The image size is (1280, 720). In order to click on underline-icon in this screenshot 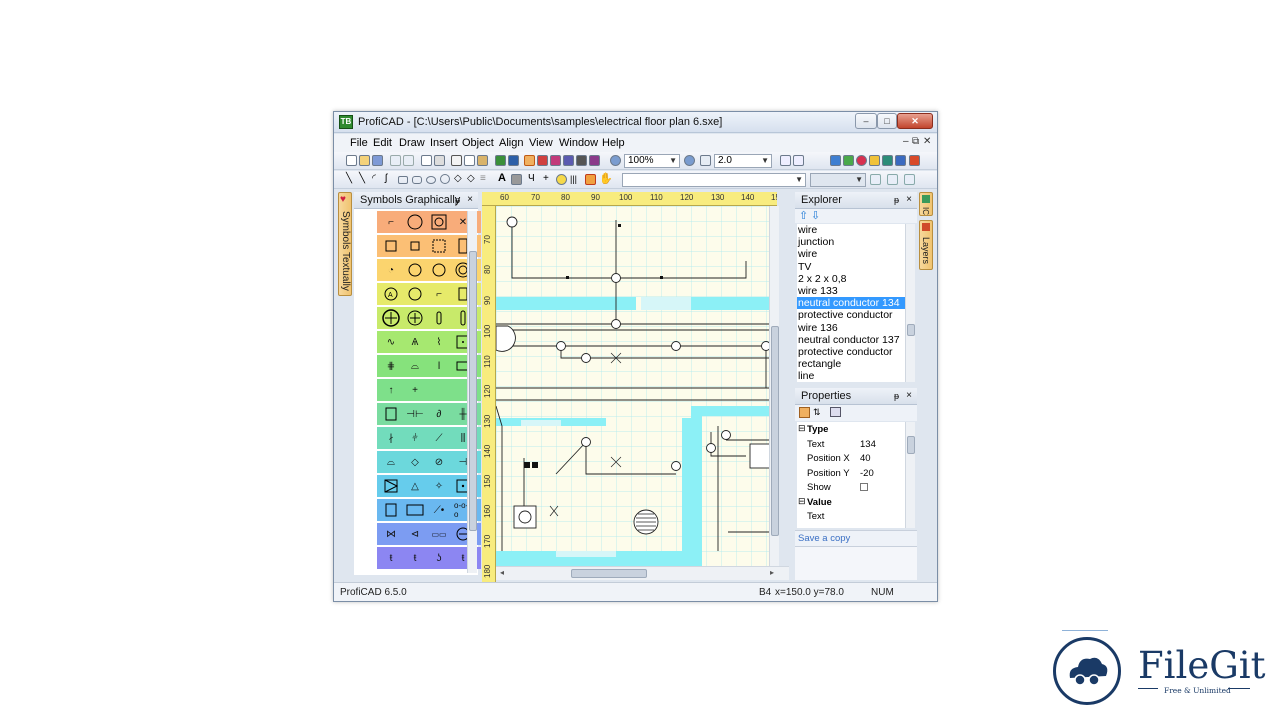, I will do `click(909, 179)`.